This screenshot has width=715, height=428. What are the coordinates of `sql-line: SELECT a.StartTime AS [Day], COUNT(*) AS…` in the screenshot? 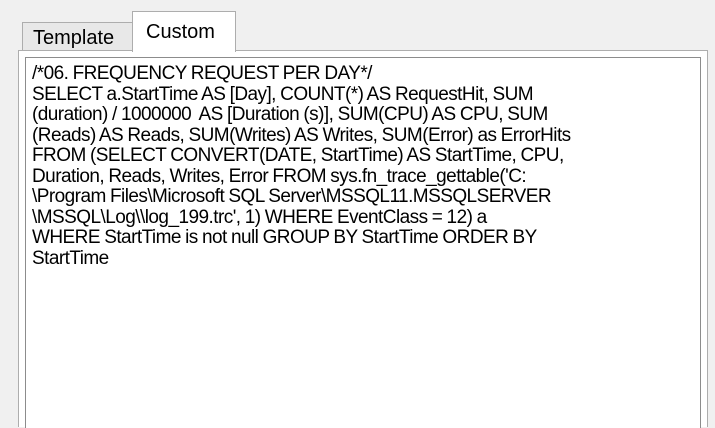 It's located at (283, 94).